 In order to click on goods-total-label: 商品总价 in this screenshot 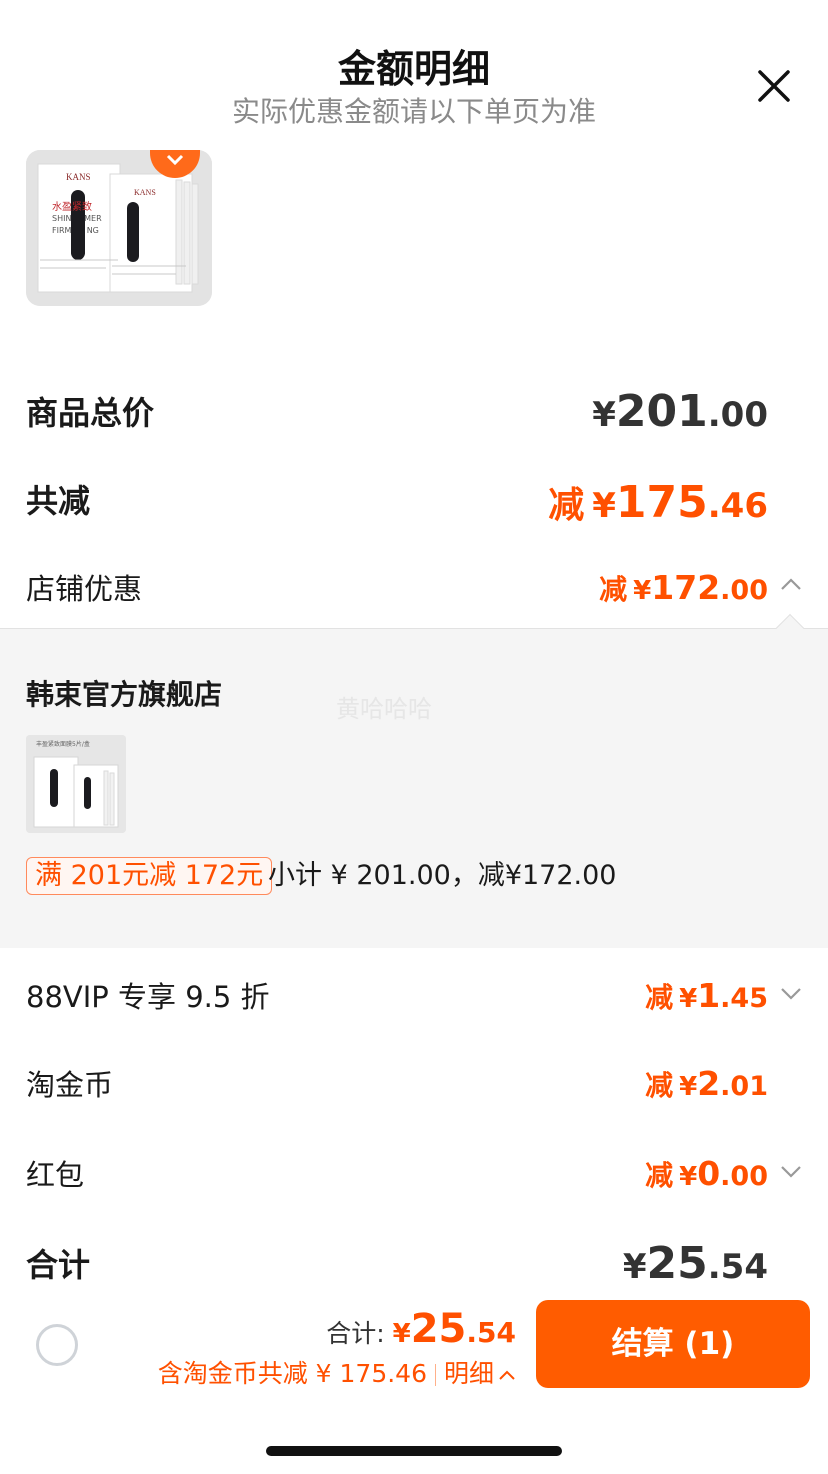, I will do `click(90, 413)`.